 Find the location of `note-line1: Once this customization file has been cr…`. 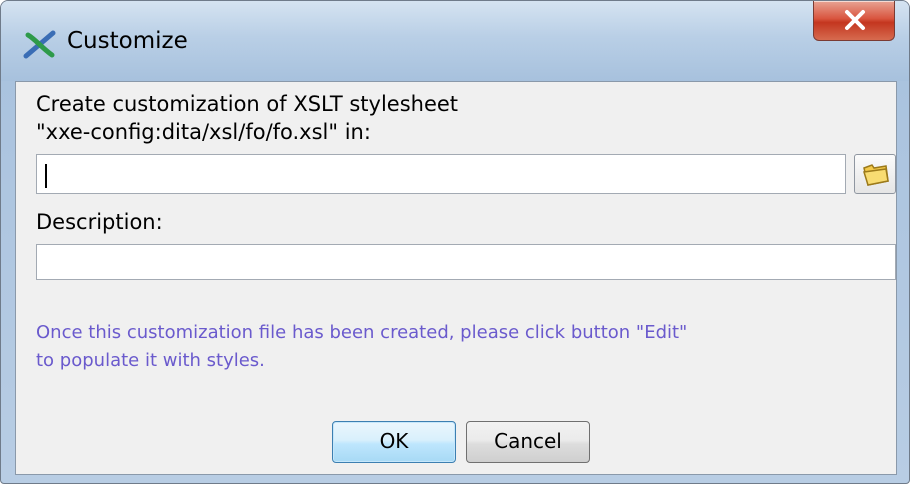

note-line1: Once this customization file has been cr… is located at coordinates (362, 332).